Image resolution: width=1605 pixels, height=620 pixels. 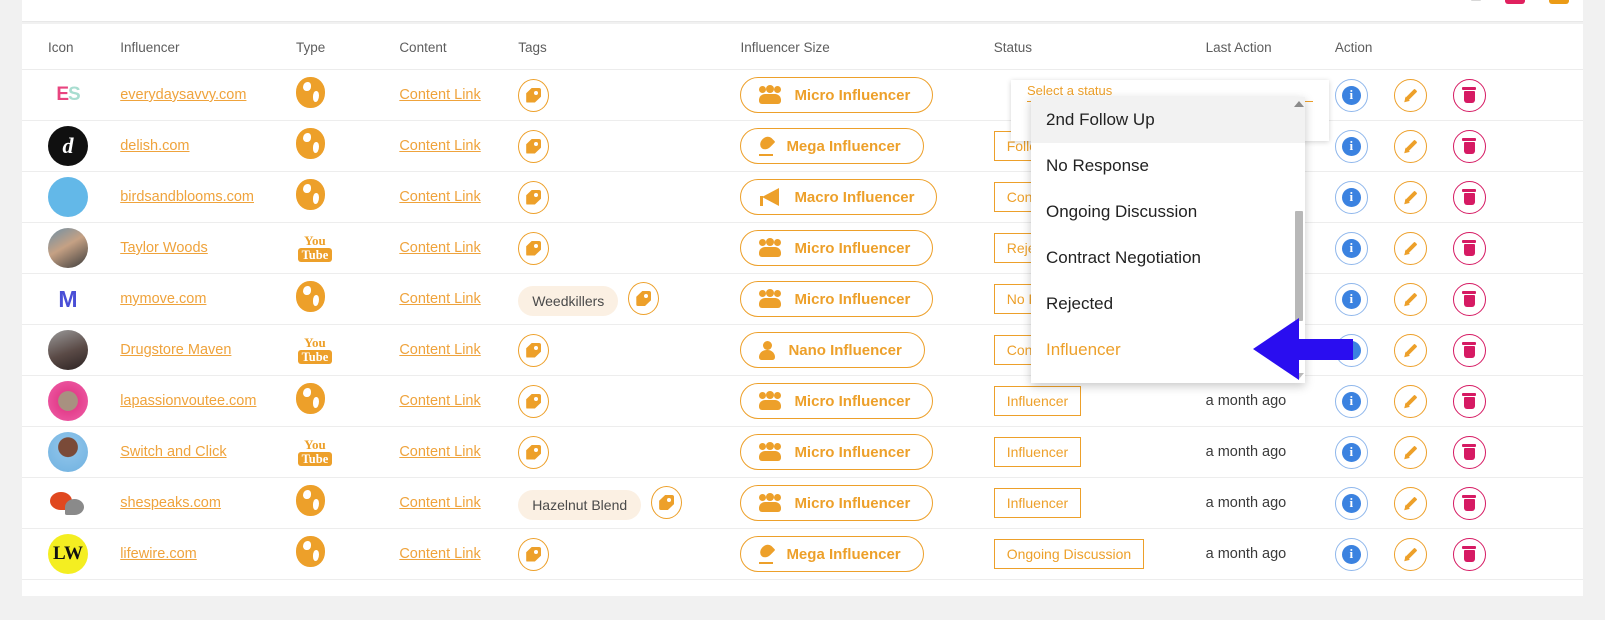 What do you see at coordinates (1559, 2) in the screenshot?
I see `toolbar-edit-icon` at bounding box center [1559, 2].